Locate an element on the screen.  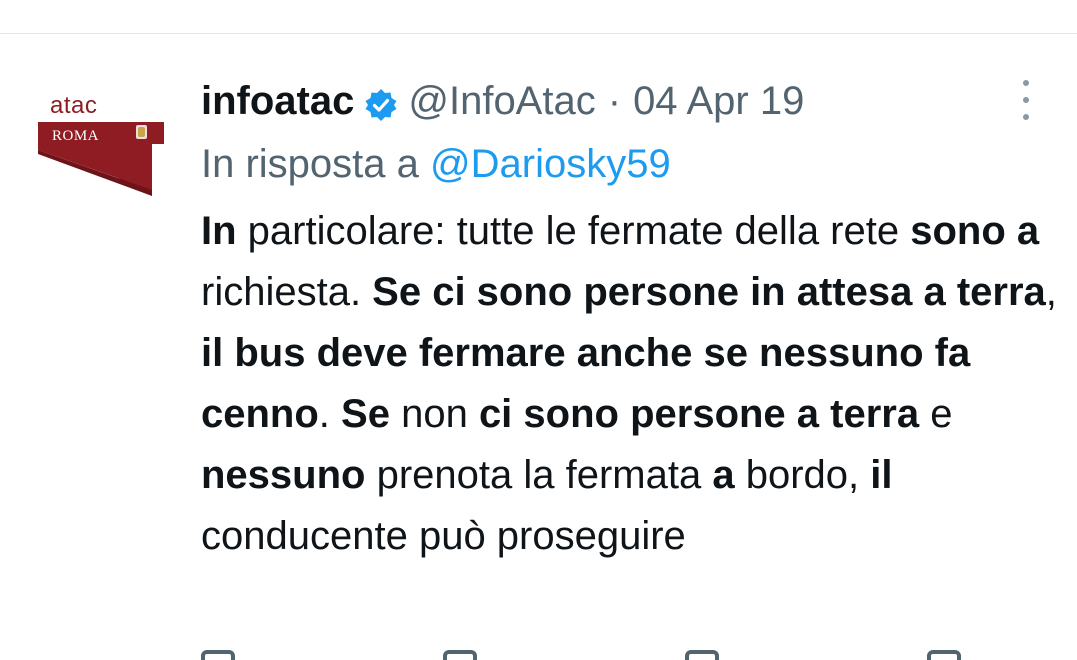
tweet-text-segment: ci sono persone a terra is located at coordinates (699, 414).